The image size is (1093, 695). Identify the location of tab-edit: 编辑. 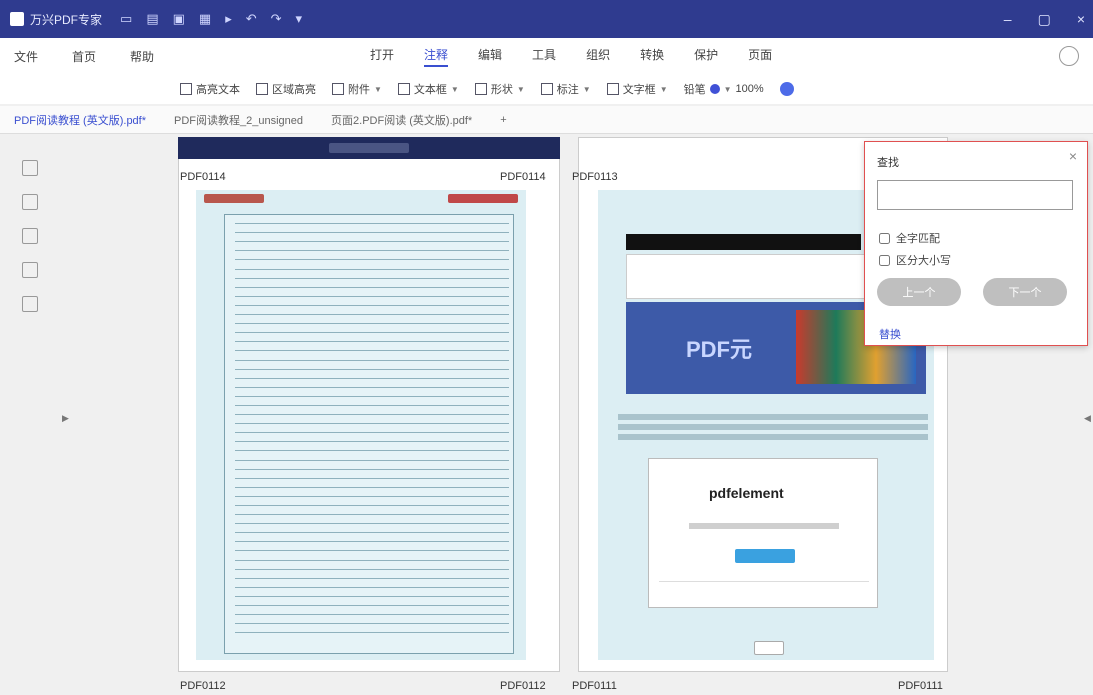
(490, 56).